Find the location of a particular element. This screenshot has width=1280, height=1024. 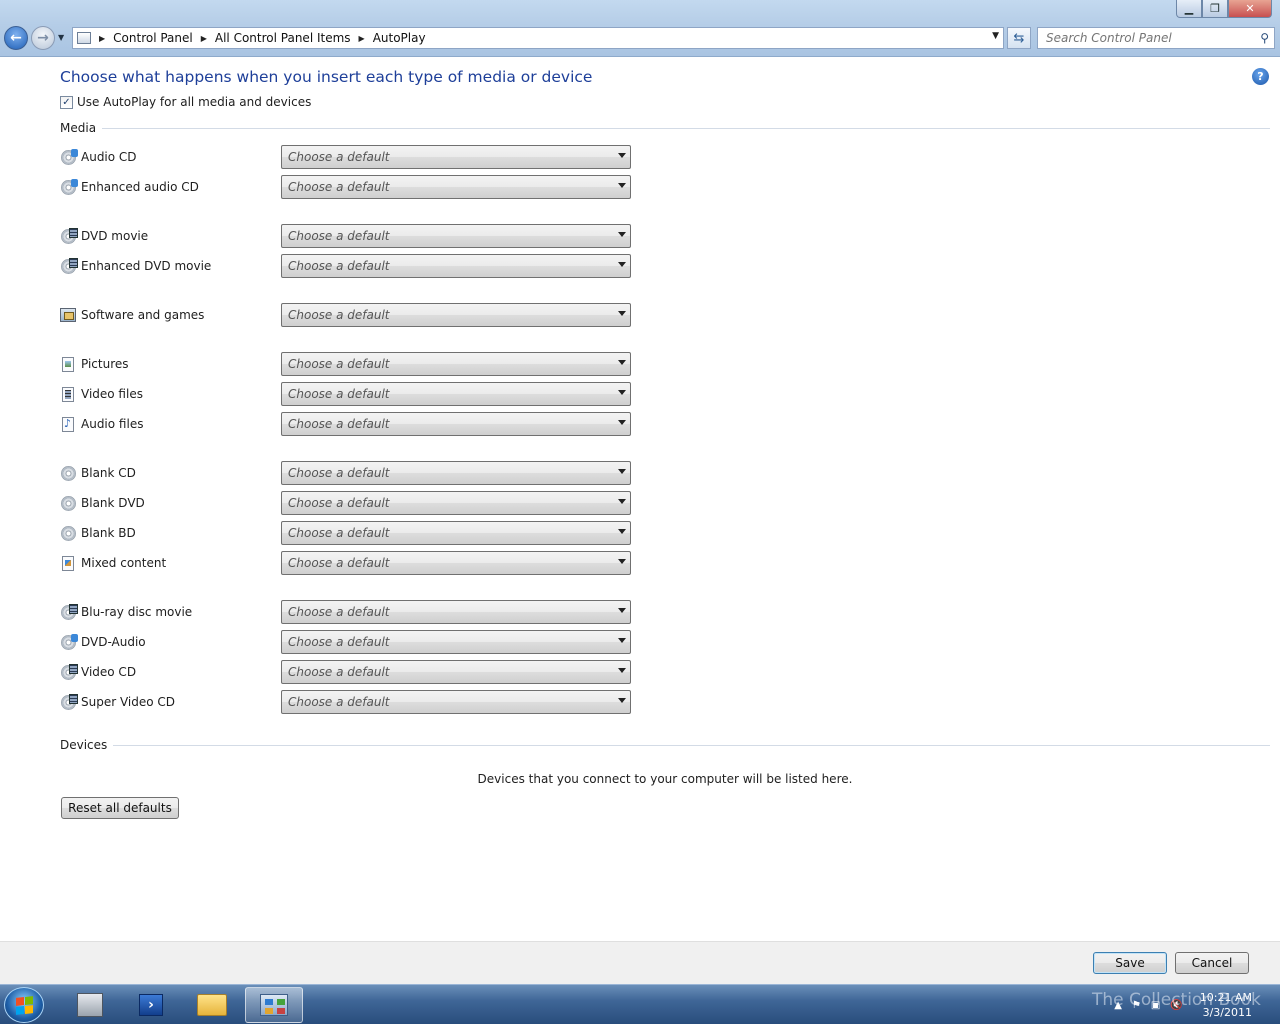

software-games-icon is located at coordinates (68, 315).